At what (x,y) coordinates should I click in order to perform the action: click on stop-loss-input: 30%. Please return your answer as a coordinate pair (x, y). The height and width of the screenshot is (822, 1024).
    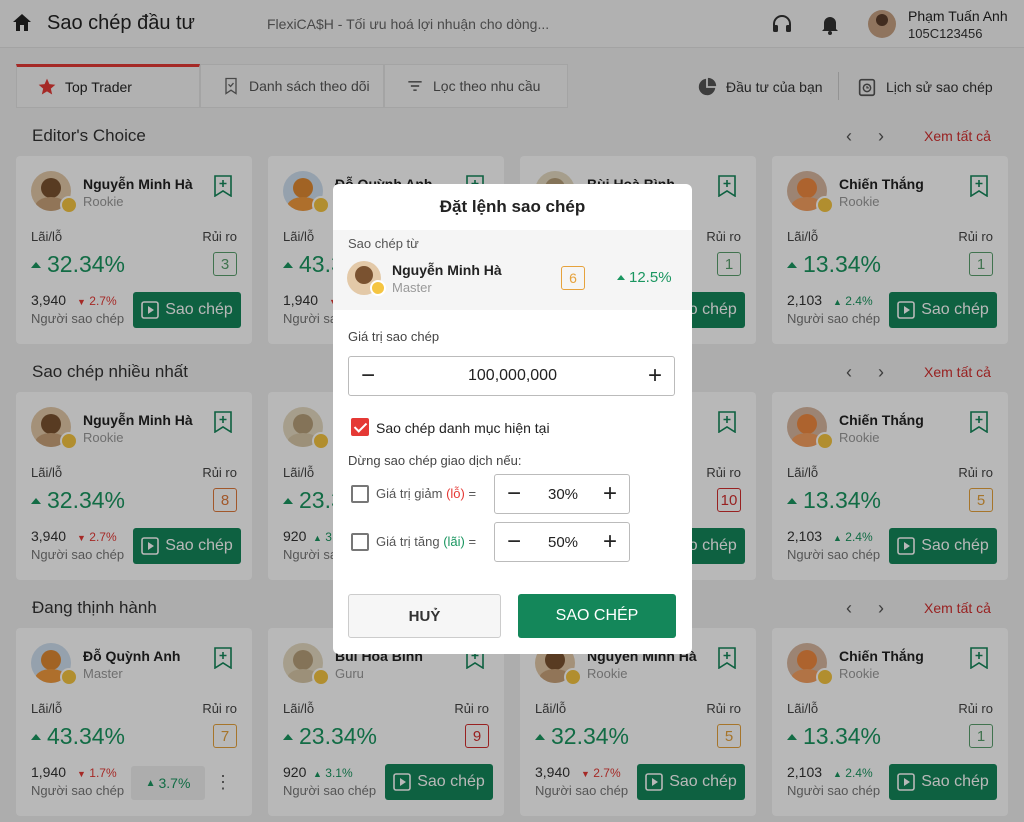
    Looking at the image, I should click on (563, 494).